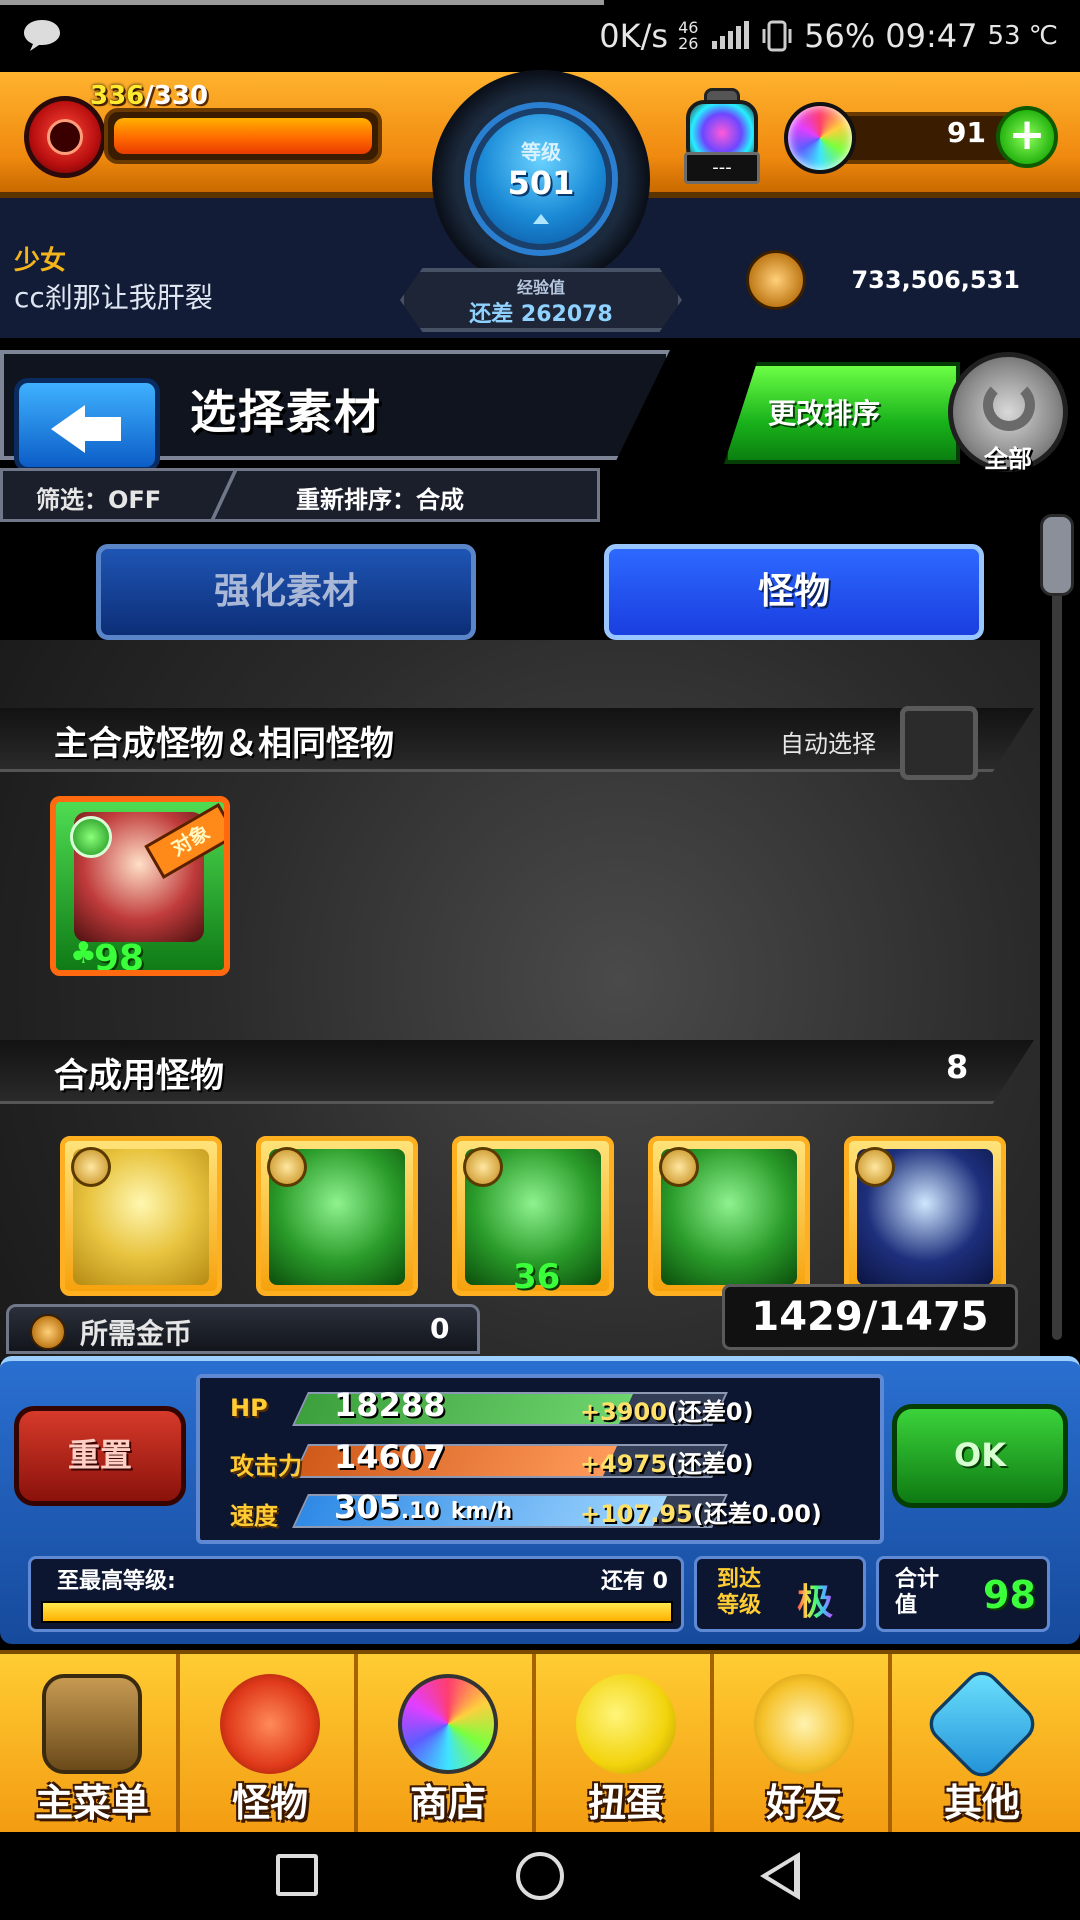 This screenshot has width=1080, height=1920. I want to click on stat-row-attack: 攻击力 14607 +4975(还差0), so click(544, 1461).